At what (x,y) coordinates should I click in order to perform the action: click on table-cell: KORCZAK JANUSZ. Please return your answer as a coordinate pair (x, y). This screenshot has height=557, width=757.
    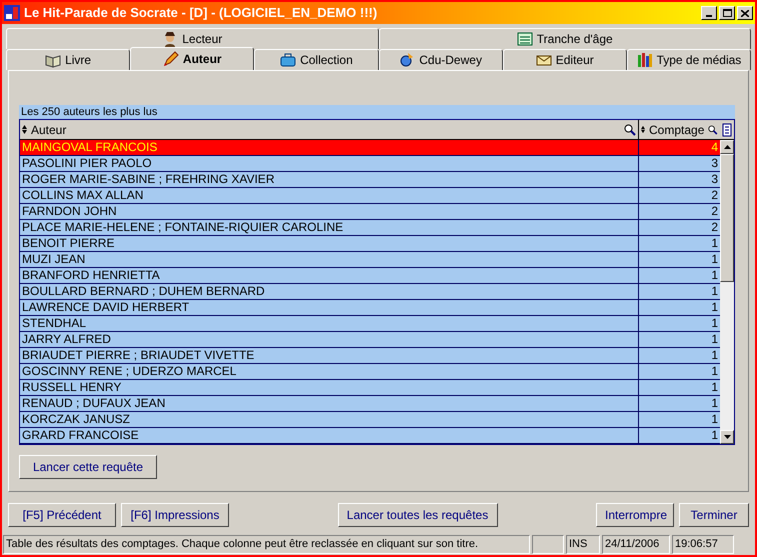
    Looking at the image, I should click on (329, 419).